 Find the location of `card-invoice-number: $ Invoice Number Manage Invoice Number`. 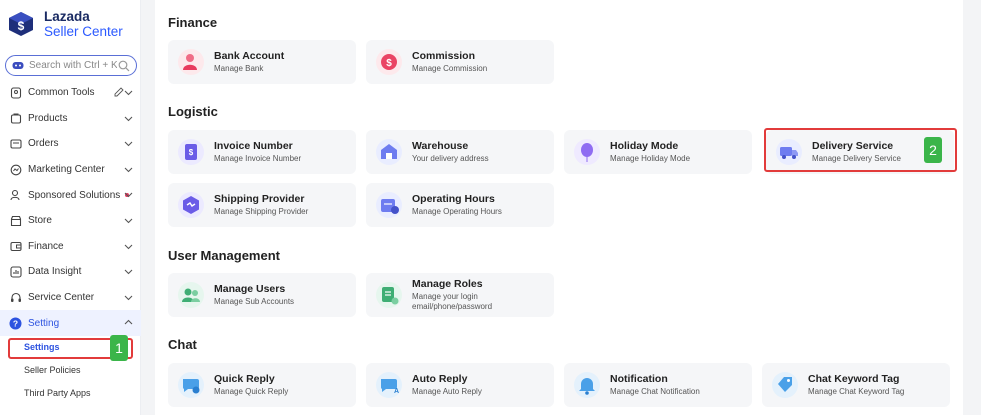

card-invoice-number: $ Invoice Number Manage Invoice Number is located at coordinates (262, 152).